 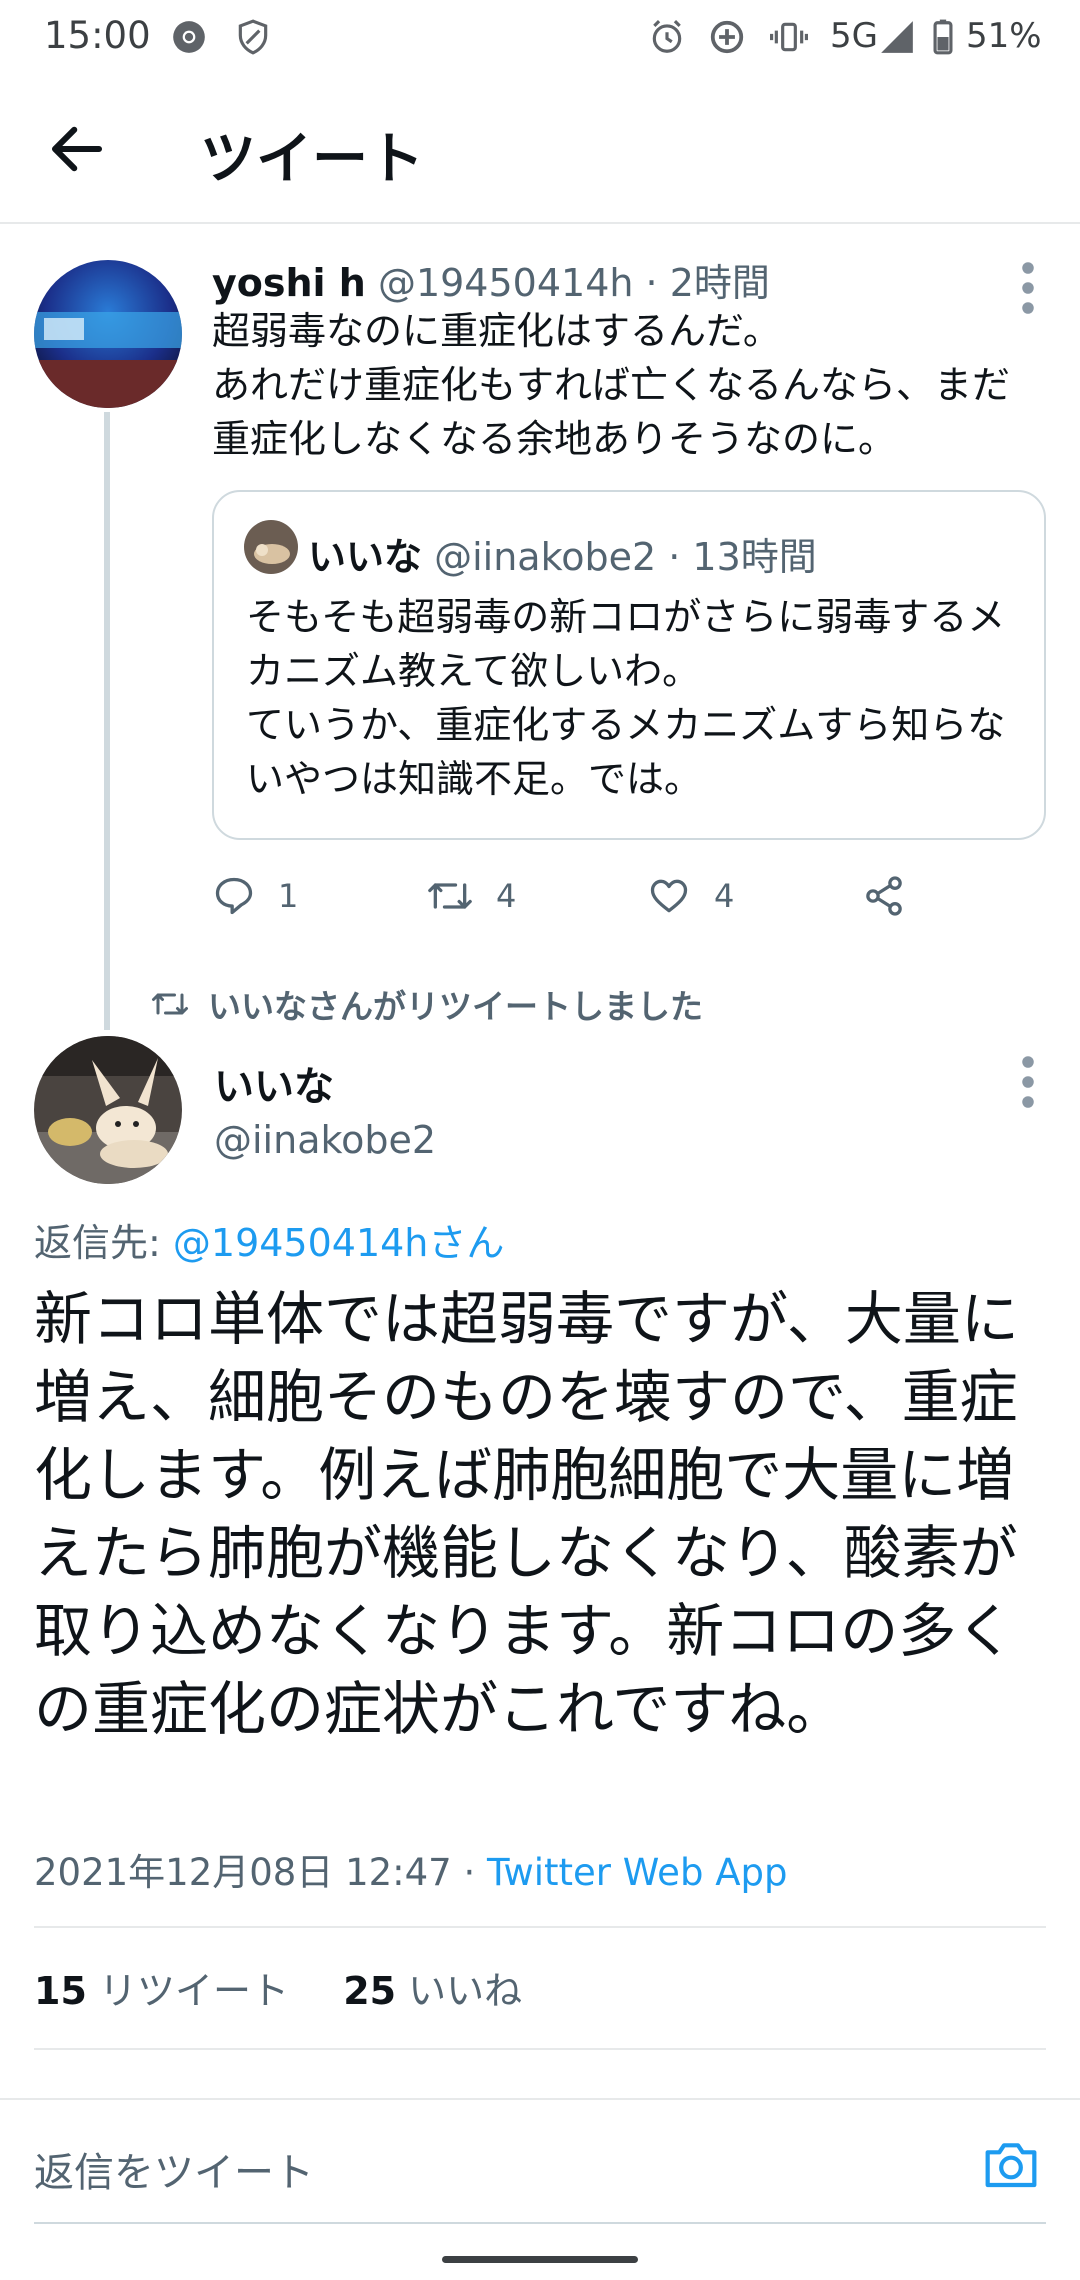 I want to click on share-button, so click(x=884, y=896).